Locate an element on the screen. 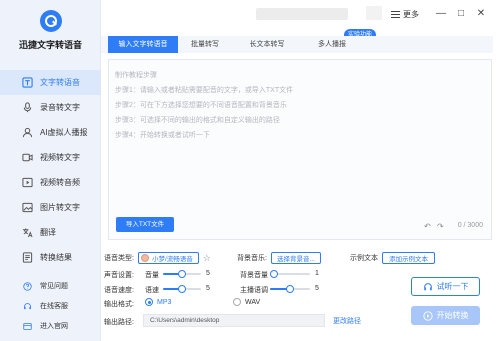  voice-select: 小梦/流畅语音 is located at coordinates (168, 258).